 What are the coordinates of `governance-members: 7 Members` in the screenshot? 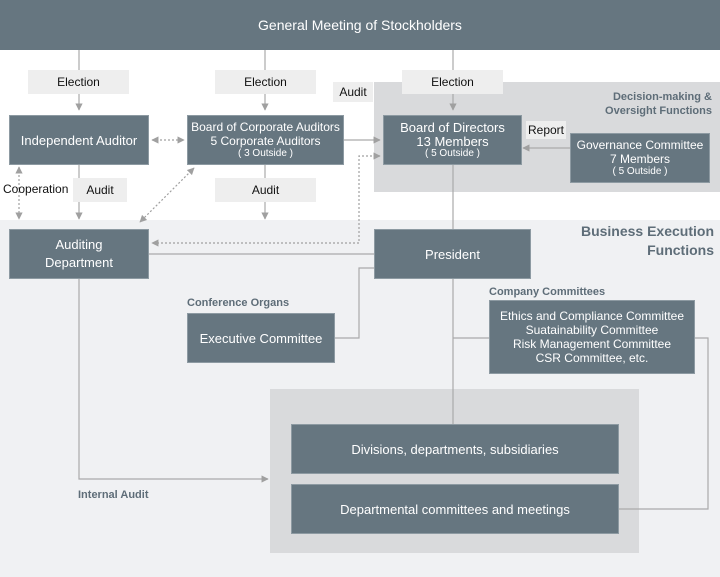 It's located at (640, 159).